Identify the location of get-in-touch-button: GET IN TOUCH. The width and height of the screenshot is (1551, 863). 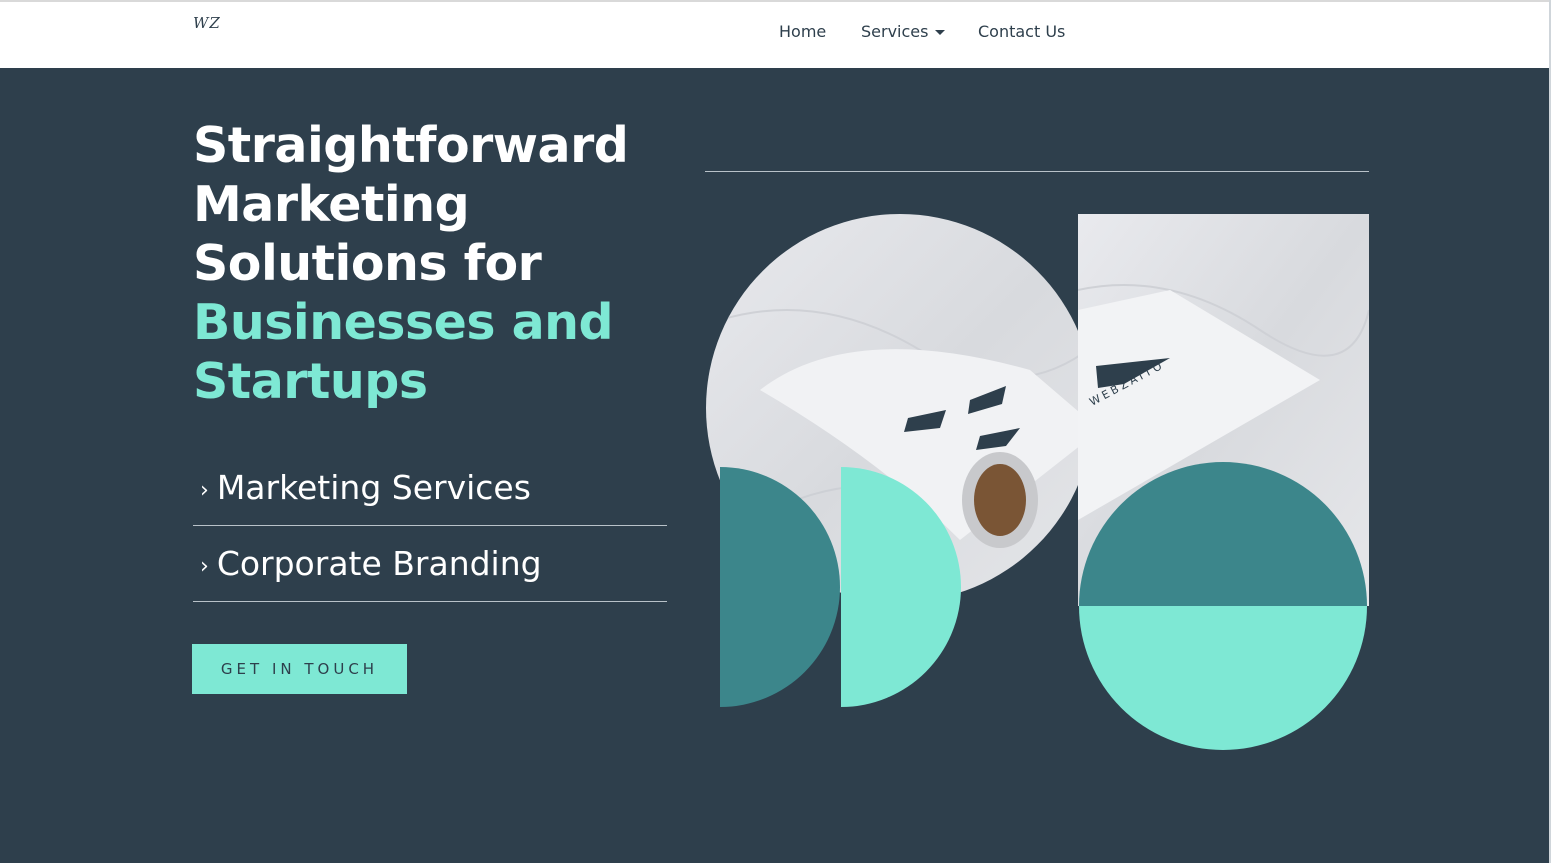
(299, 669).